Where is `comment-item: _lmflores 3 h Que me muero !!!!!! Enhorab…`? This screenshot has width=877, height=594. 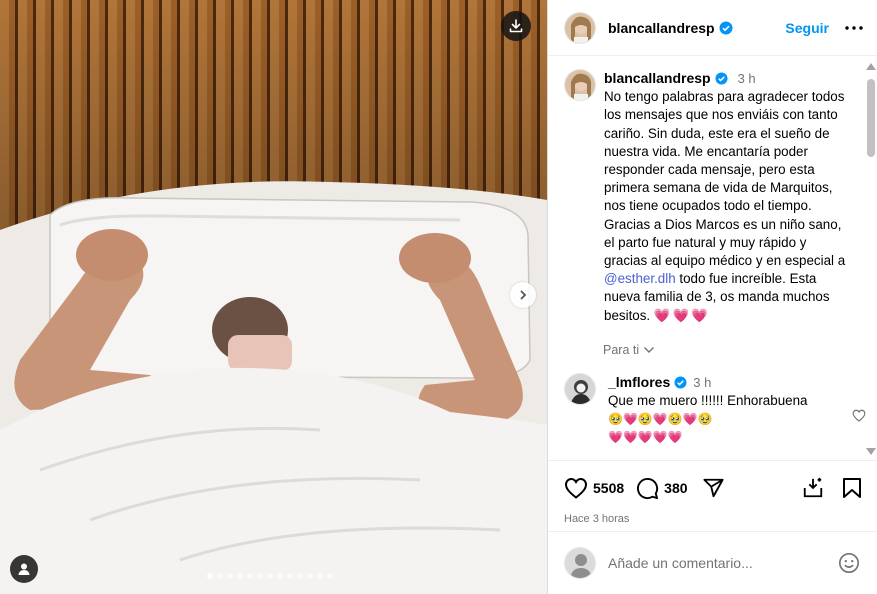
comment-item: _lmflores 3 h Que me muero !!!!!! Enhorab… is located at coordinates (715, 409).